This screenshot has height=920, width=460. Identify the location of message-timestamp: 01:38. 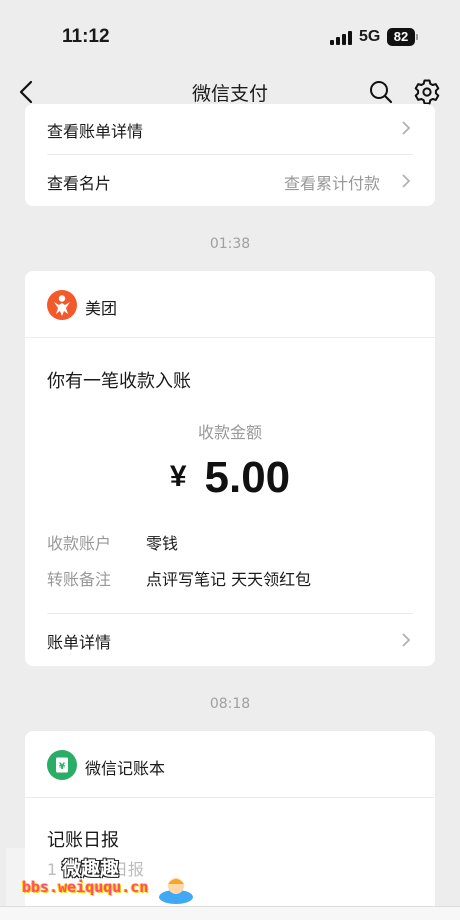
(230, 244).